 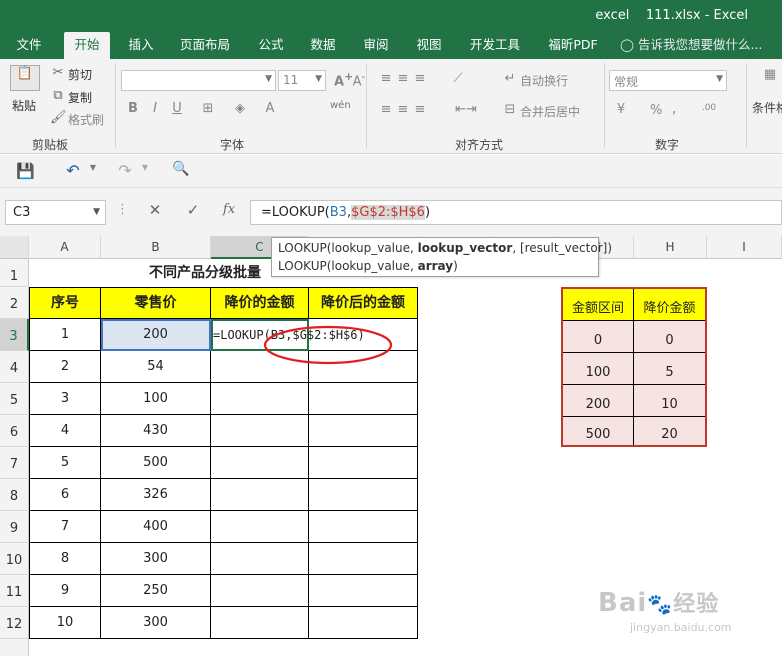 What do you see at coordinates (363, 303) in the screenshot?
I see `header-final-price: 降价后的金额` at bounding box center [363, 303].